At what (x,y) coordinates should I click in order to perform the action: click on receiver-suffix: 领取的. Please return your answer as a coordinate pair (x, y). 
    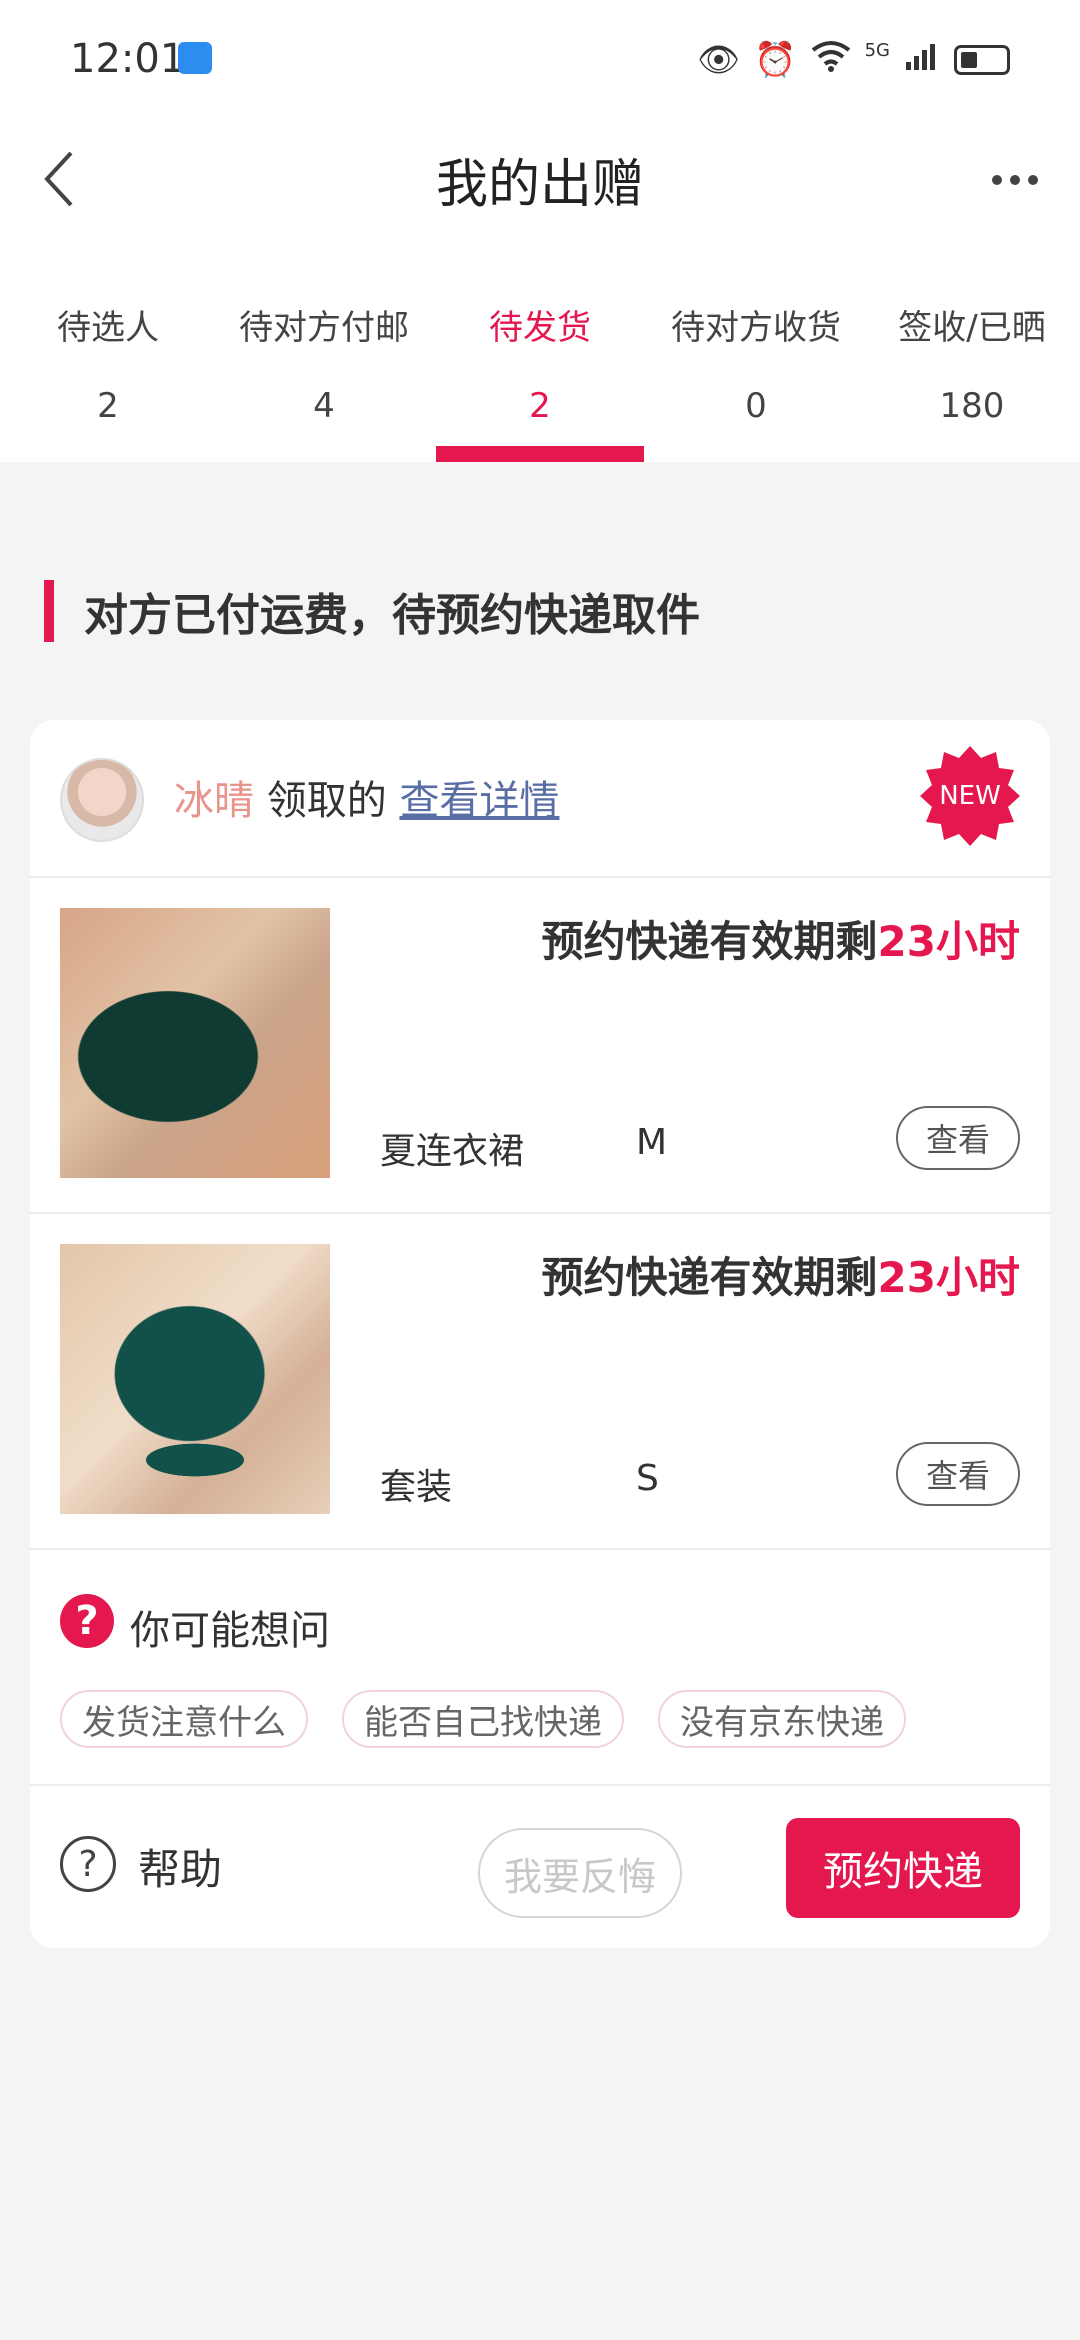
    Looking at the image, I should click on (327, 801).